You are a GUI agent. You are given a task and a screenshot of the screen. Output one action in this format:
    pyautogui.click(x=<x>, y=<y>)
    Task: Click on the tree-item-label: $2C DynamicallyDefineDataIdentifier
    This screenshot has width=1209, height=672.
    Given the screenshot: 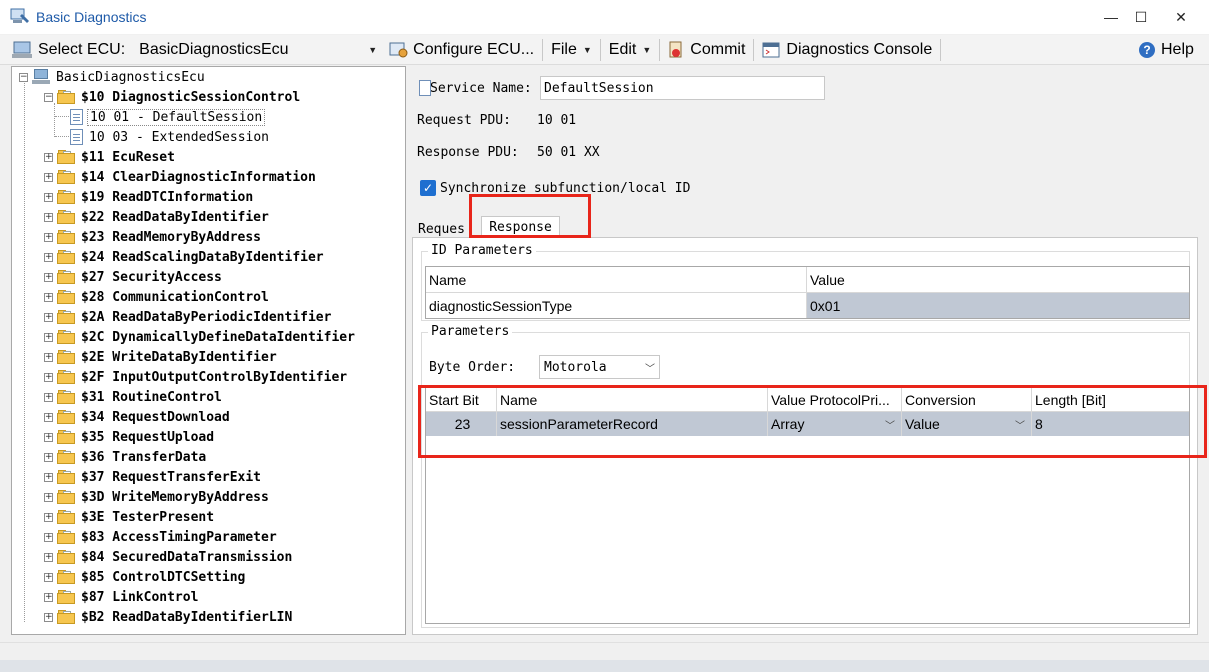 What is the action you would take?
    pyautogui.click(x=218, y=337)
    